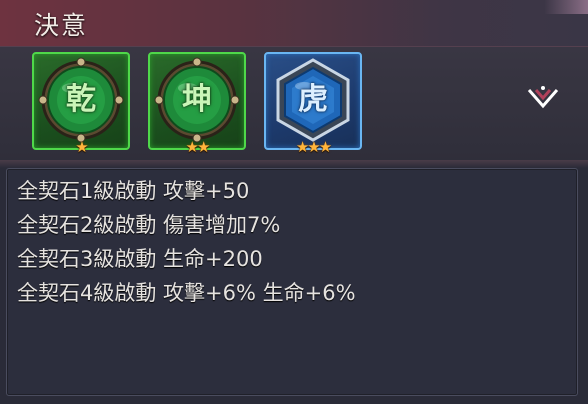  Describe the element at coordinates (294, 23) in the screenshot. I see `title-bar: 決意` at that location.